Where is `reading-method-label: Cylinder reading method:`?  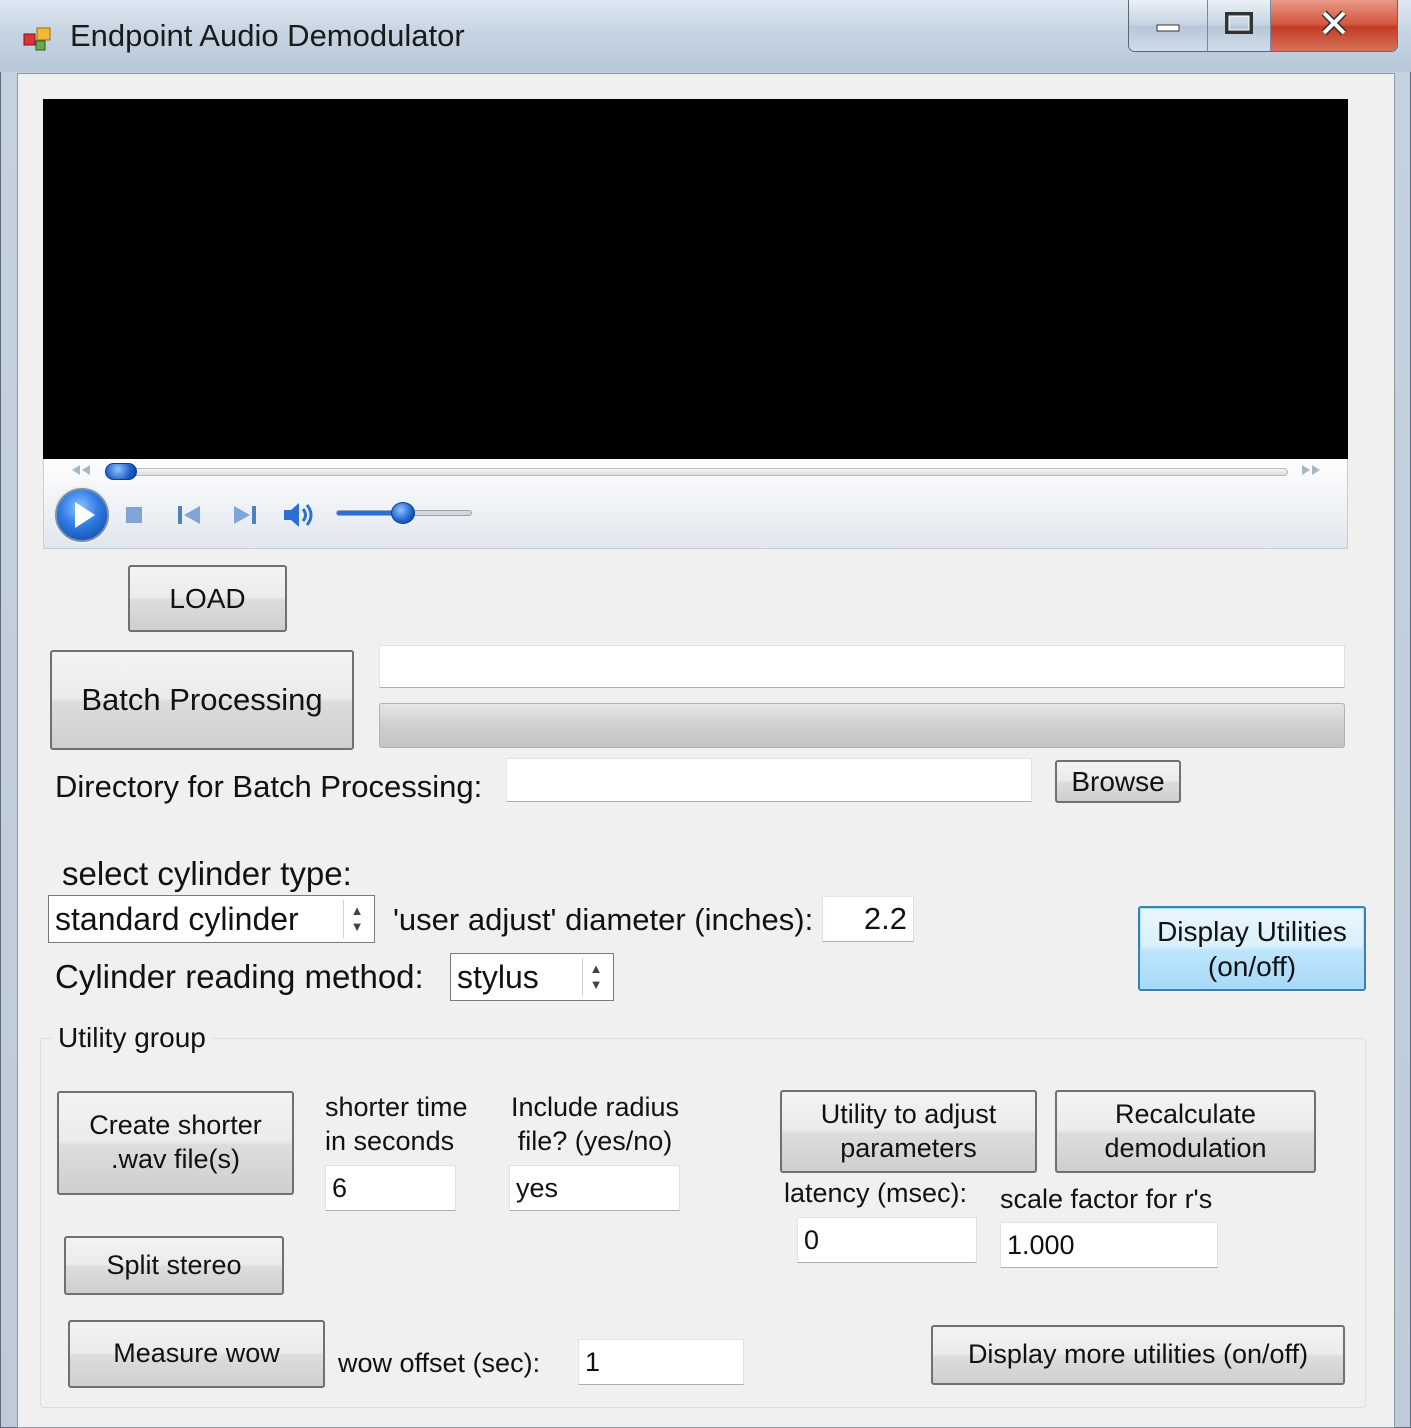 reading-method-label: Cylinder reading method: is located at coordinates (239, 976).